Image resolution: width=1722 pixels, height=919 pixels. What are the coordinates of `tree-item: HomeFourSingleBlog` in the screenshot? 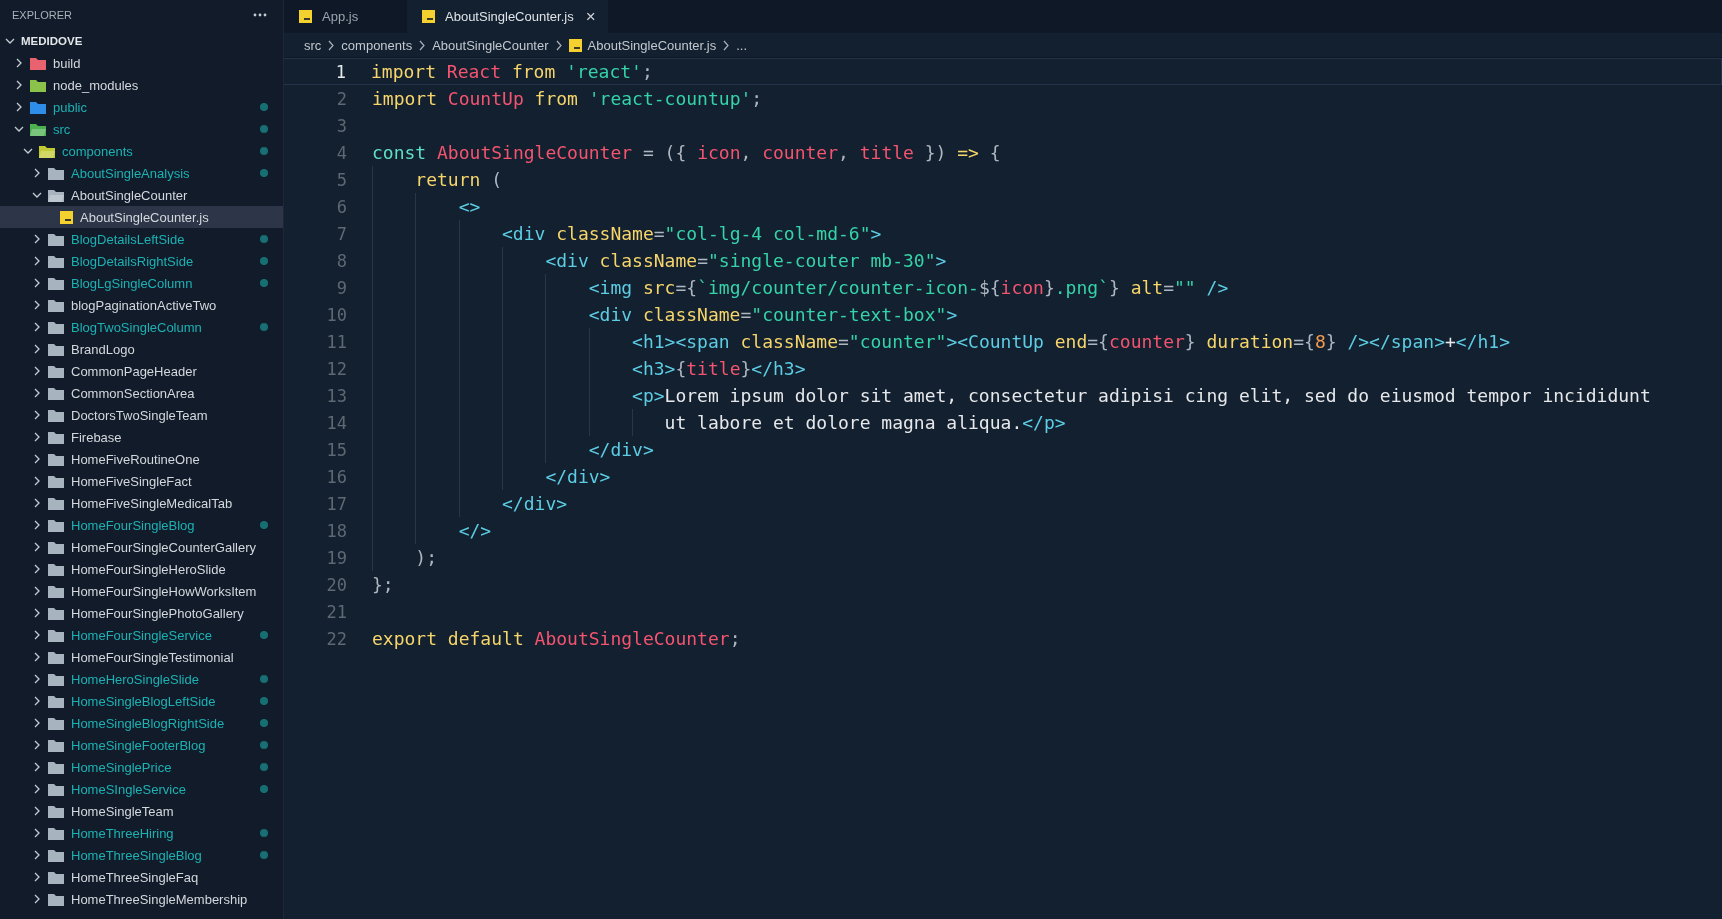 It's located at (141, 525).